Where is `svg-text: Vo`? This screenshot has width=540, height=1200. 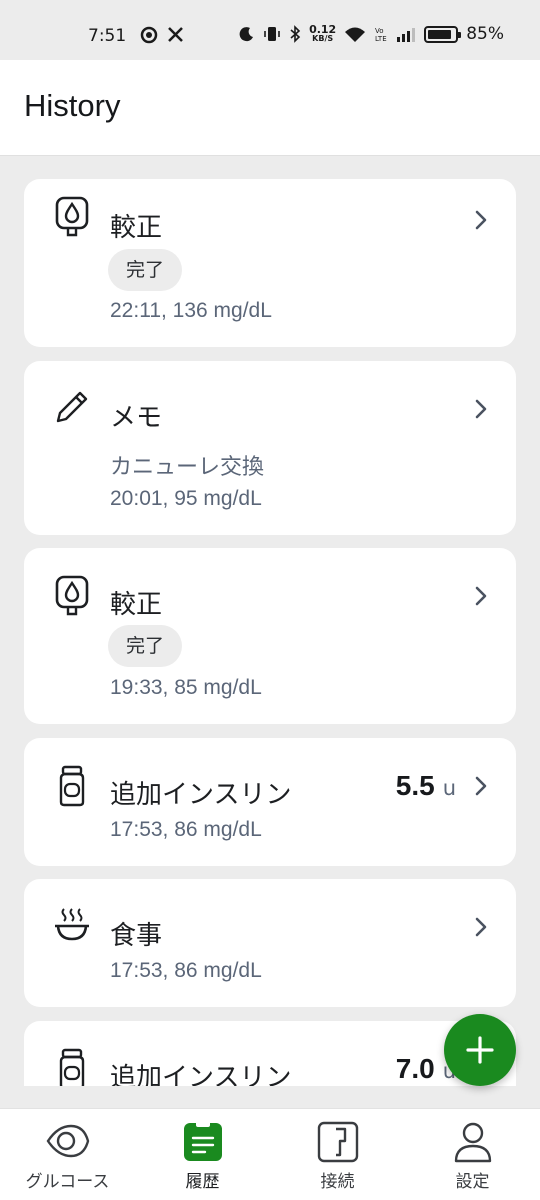
svg-text: Vo is located at coordinates (379, 31).